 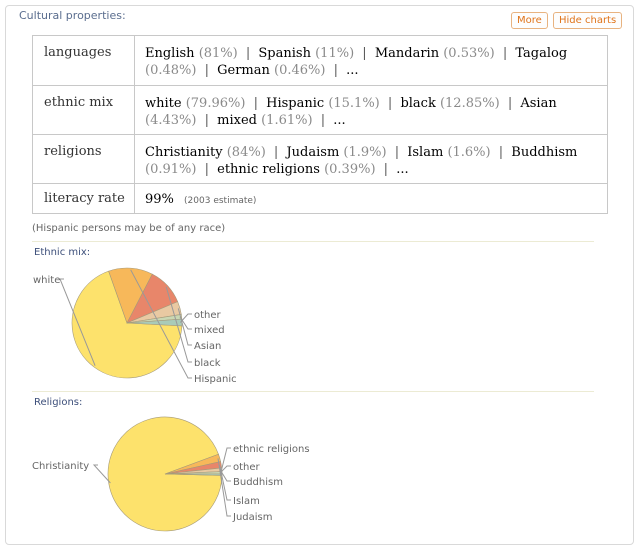 I want to click on ethnic-pct: (15.1%), so click(x=354, y=103).